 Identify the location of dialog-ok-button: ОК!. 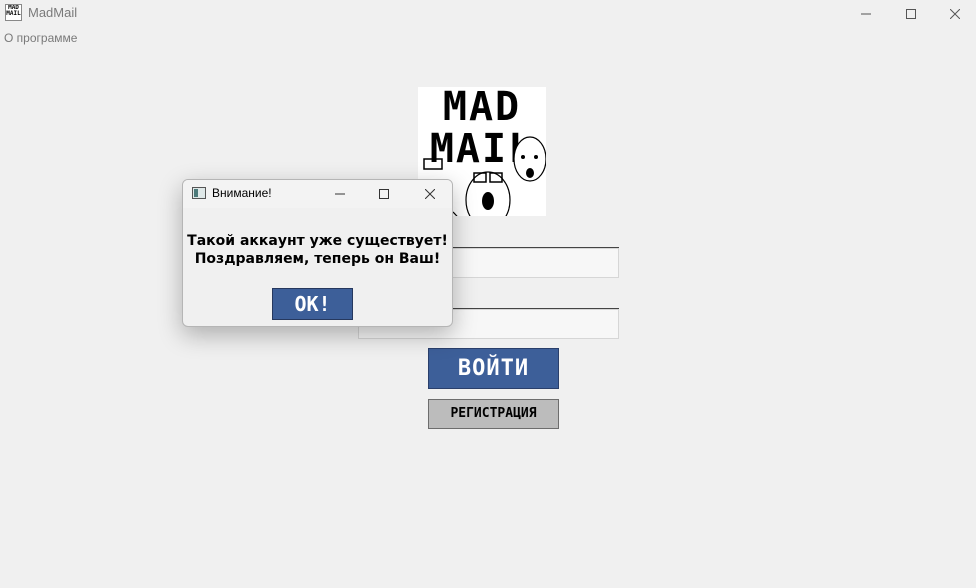
(312, 304).